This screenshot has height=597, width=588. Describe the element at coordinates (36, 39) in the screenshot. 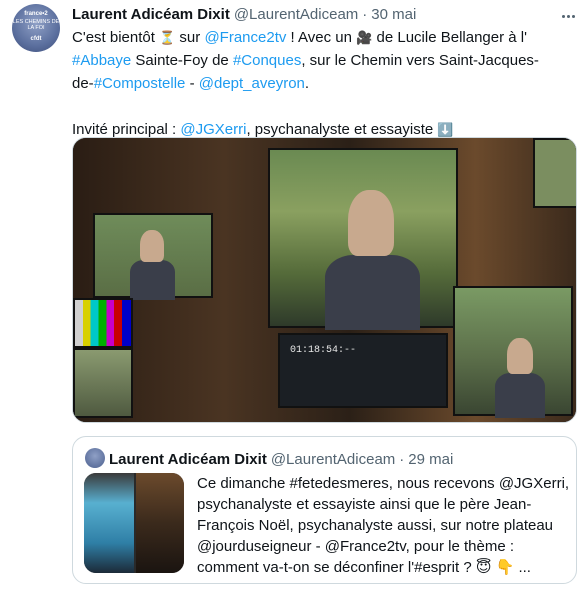

I see `avatar-text: cfdt` at that location.